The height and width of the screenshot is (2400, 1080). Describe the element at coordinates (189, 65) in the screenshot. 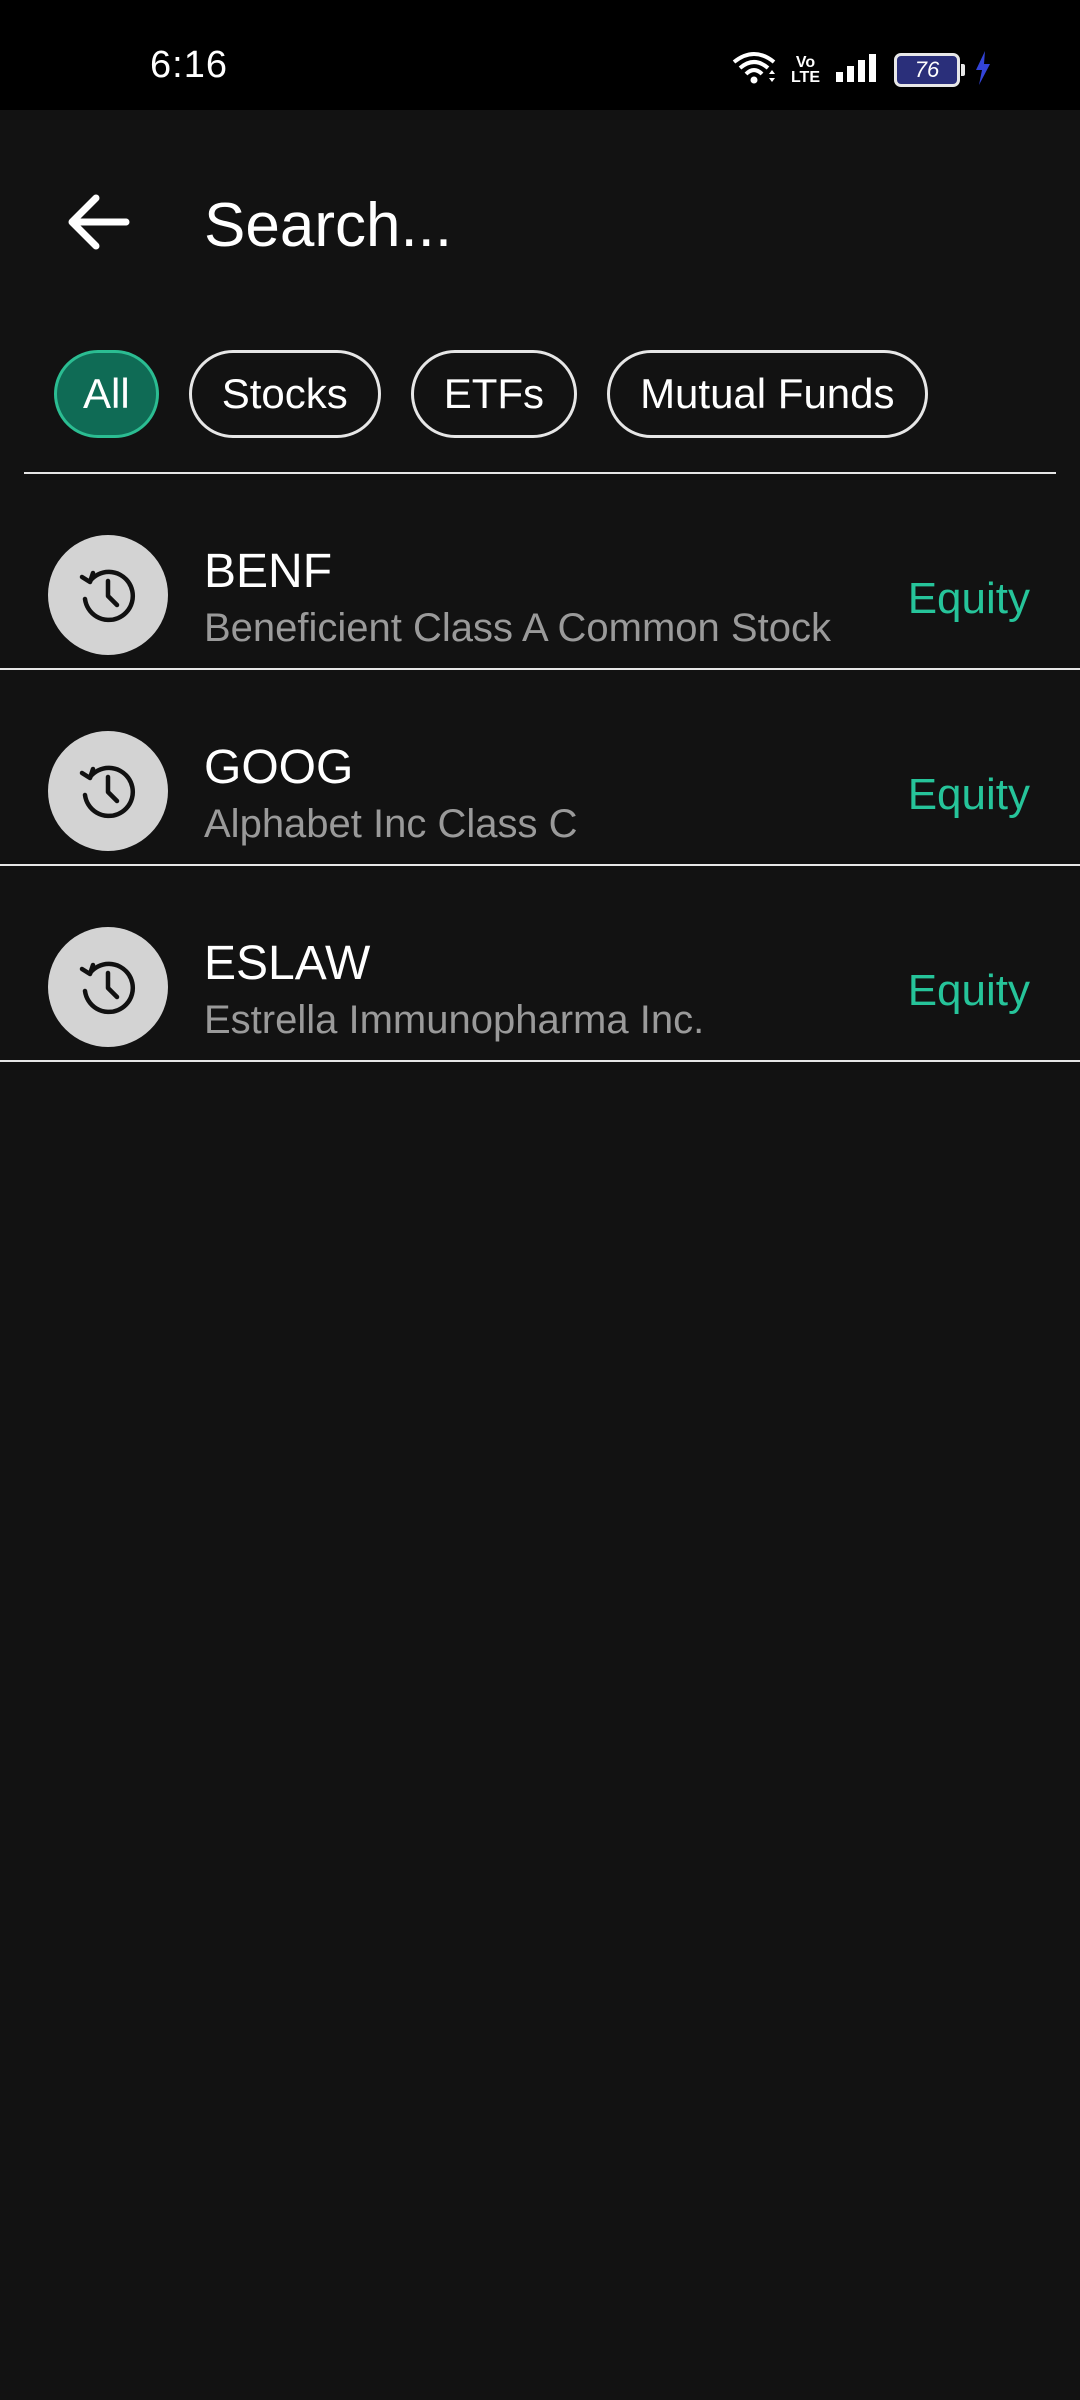

I see `status-time: 6:16` at that location.